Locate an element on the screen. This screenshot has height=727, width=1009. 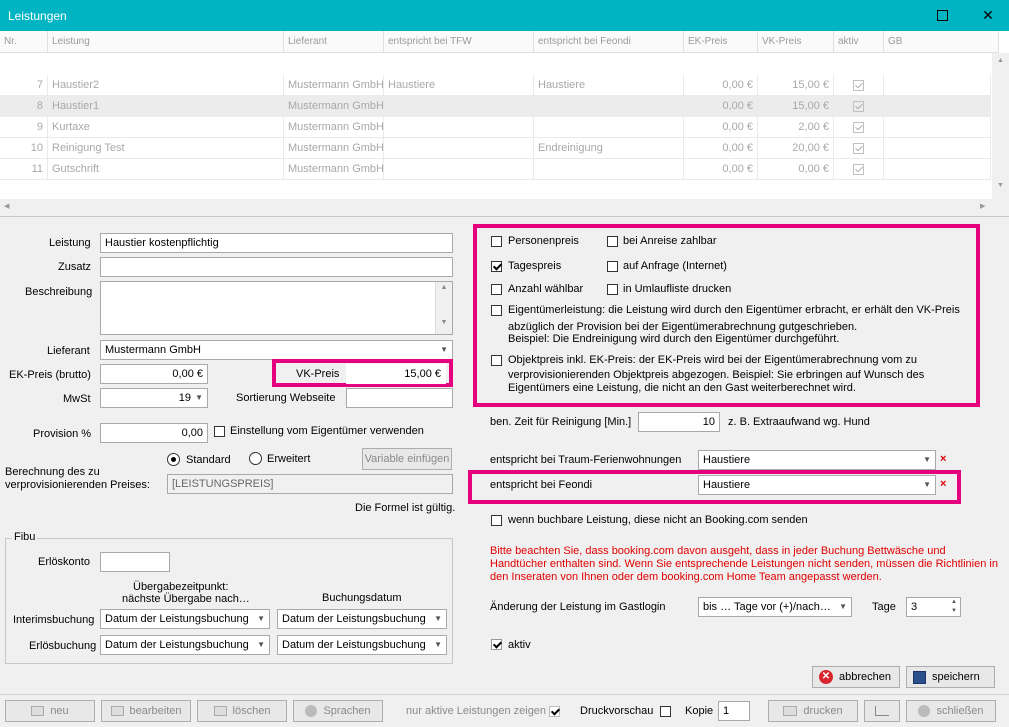
traum-select: Haustiere ▼ is located at coordinates (817, 460).